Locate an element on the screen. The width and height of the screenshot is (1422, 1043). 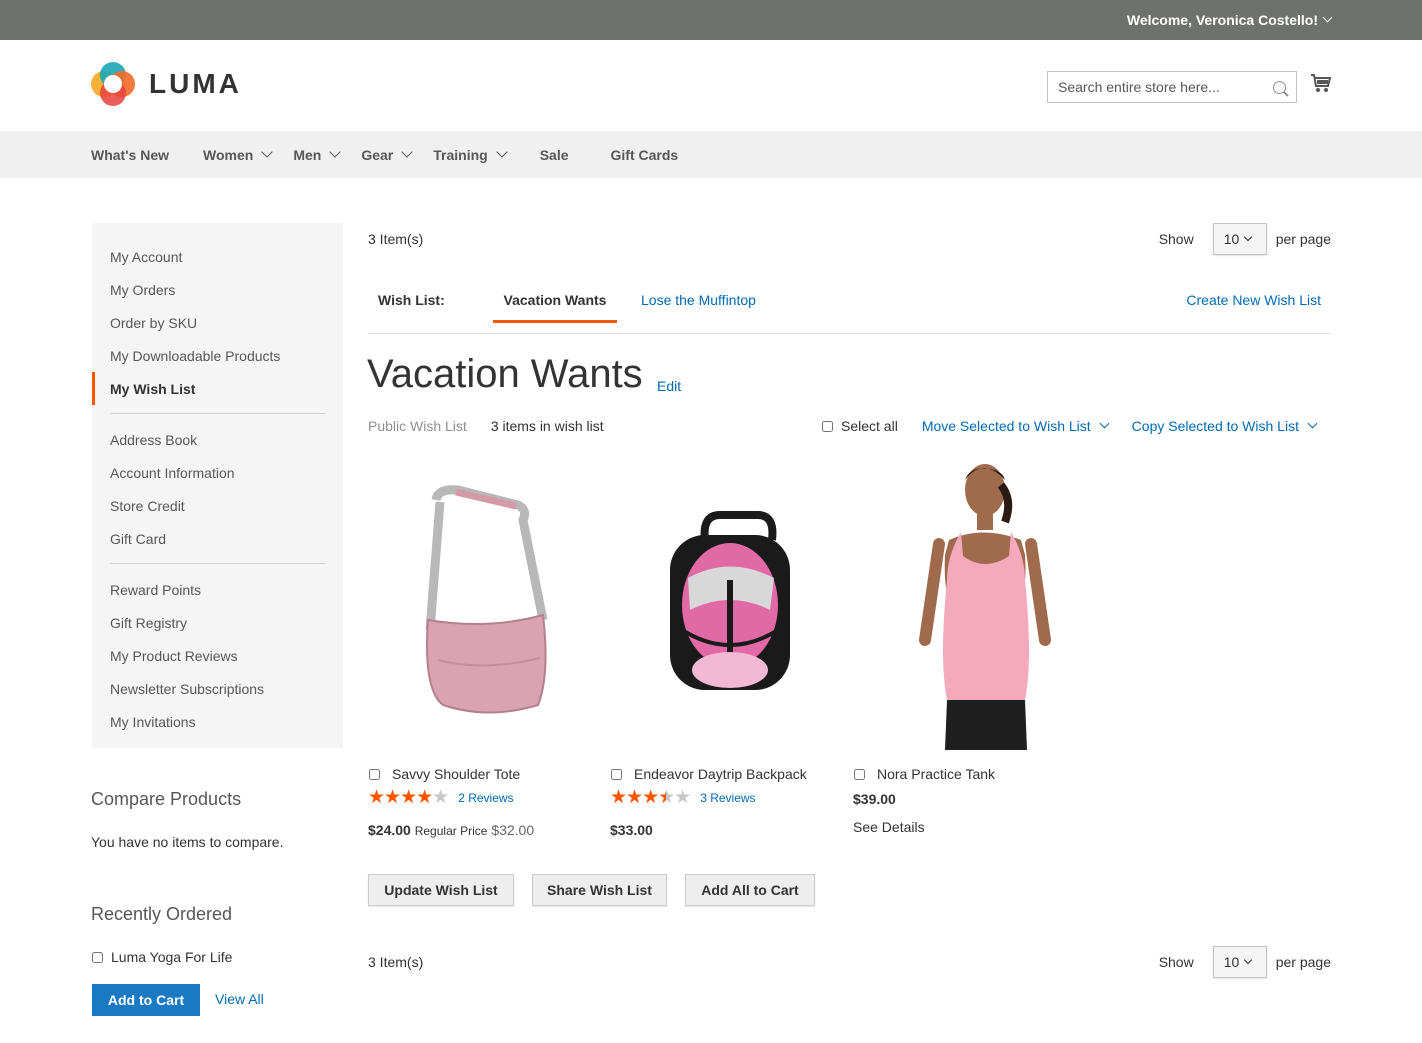
sidebar-item-my-account: My Account is located at coordinates (217, 256).